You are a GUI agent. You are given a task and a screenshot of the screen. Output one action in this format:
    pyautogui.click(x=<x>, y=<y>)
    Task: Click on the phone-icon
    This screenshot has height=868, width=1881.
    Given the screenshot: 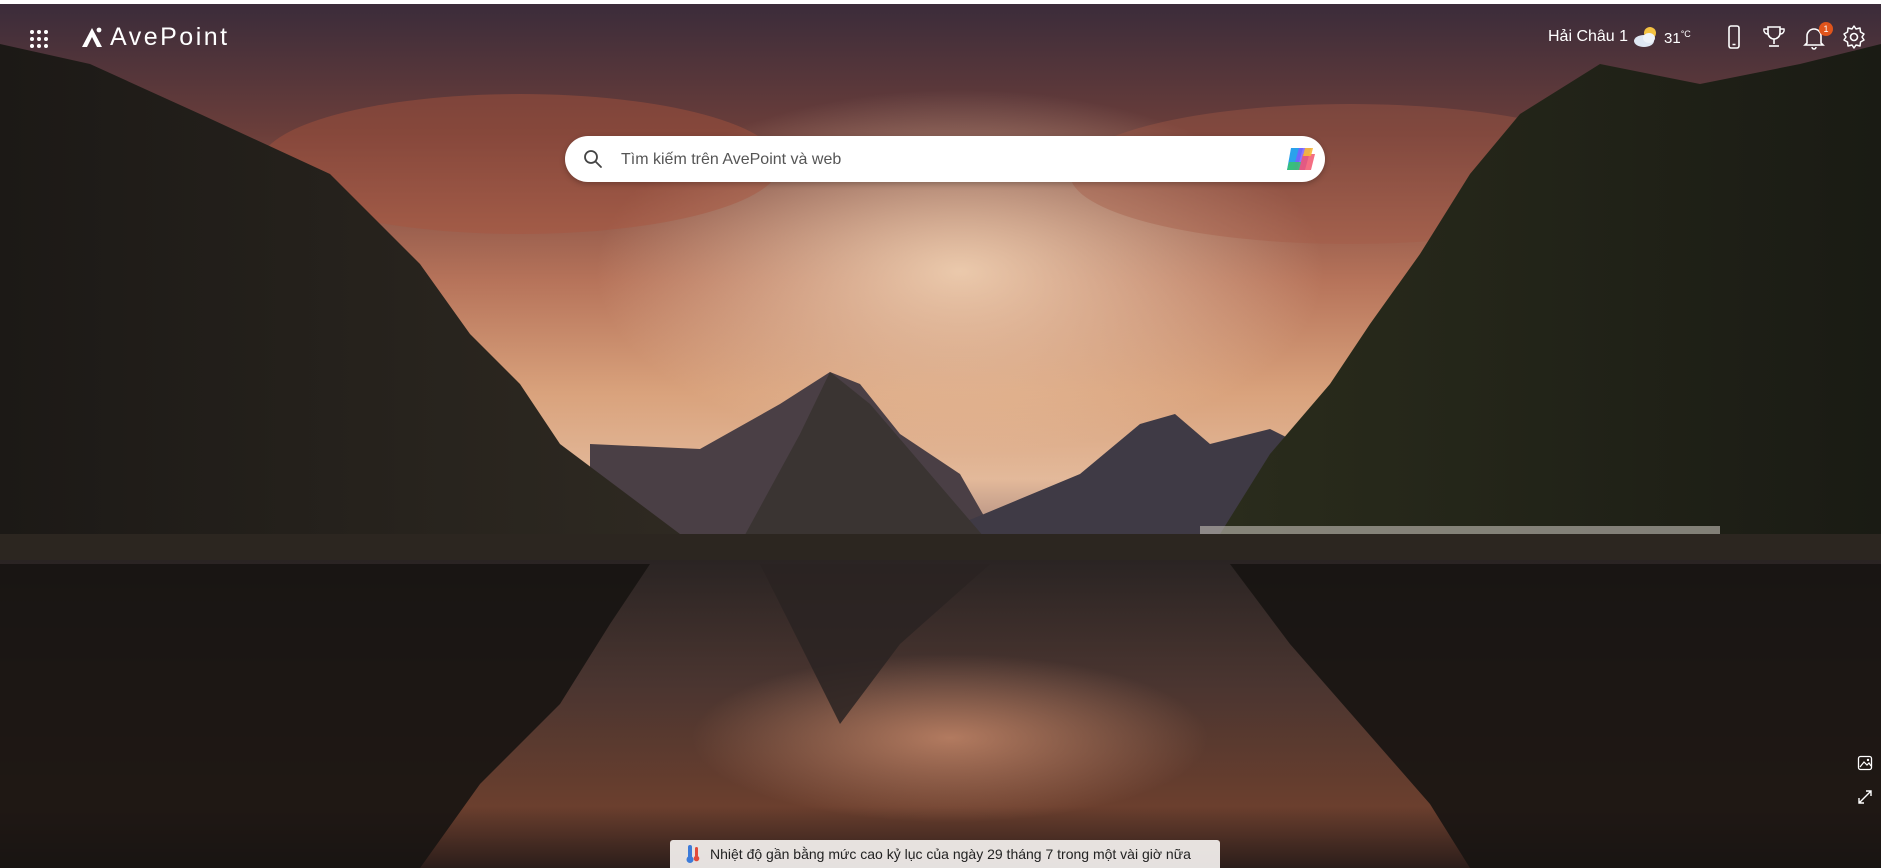 What is the action you would take?
    pyautogui.click(x=1734, y=37)
    